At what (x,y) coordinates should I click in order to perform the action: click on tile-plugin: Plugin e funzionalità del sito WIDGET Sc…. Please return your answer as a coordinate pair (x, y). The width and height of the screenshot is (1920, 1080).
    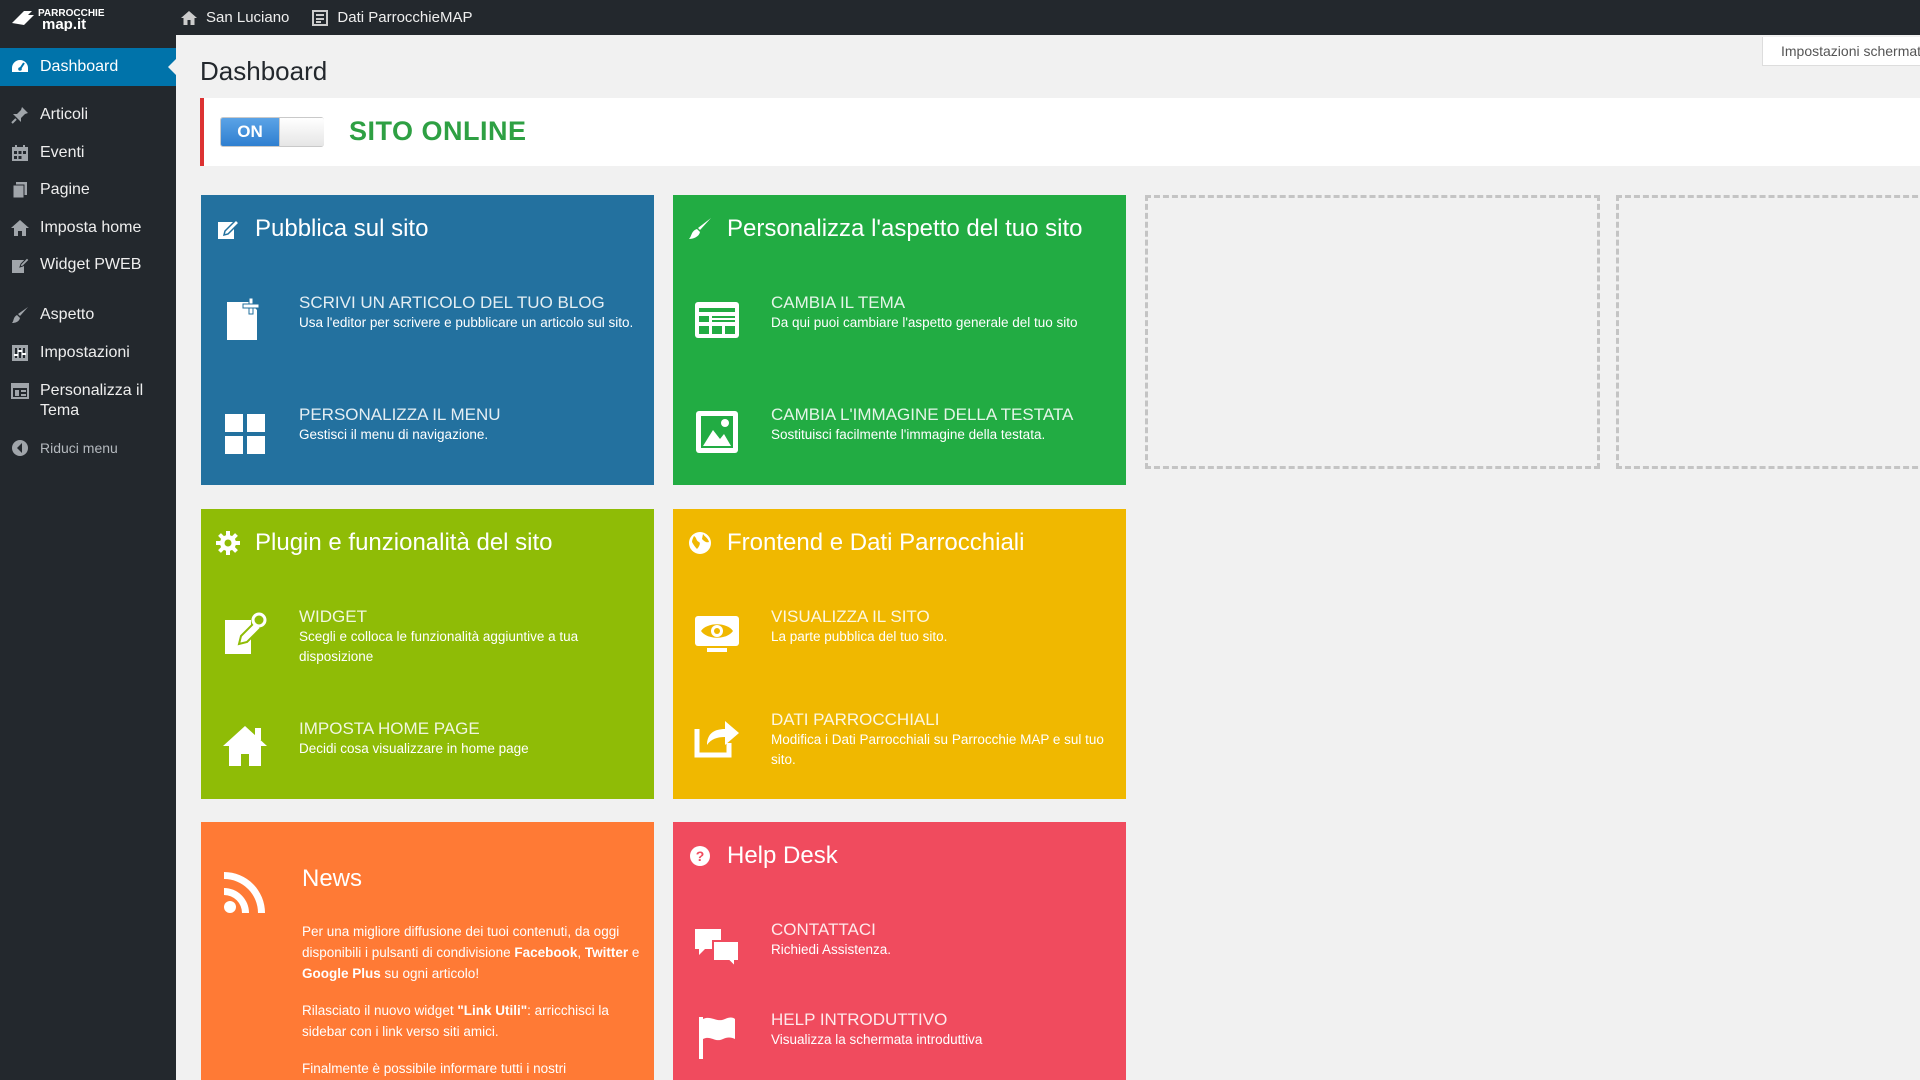
    Looking at the image, I should click on (427, 654).